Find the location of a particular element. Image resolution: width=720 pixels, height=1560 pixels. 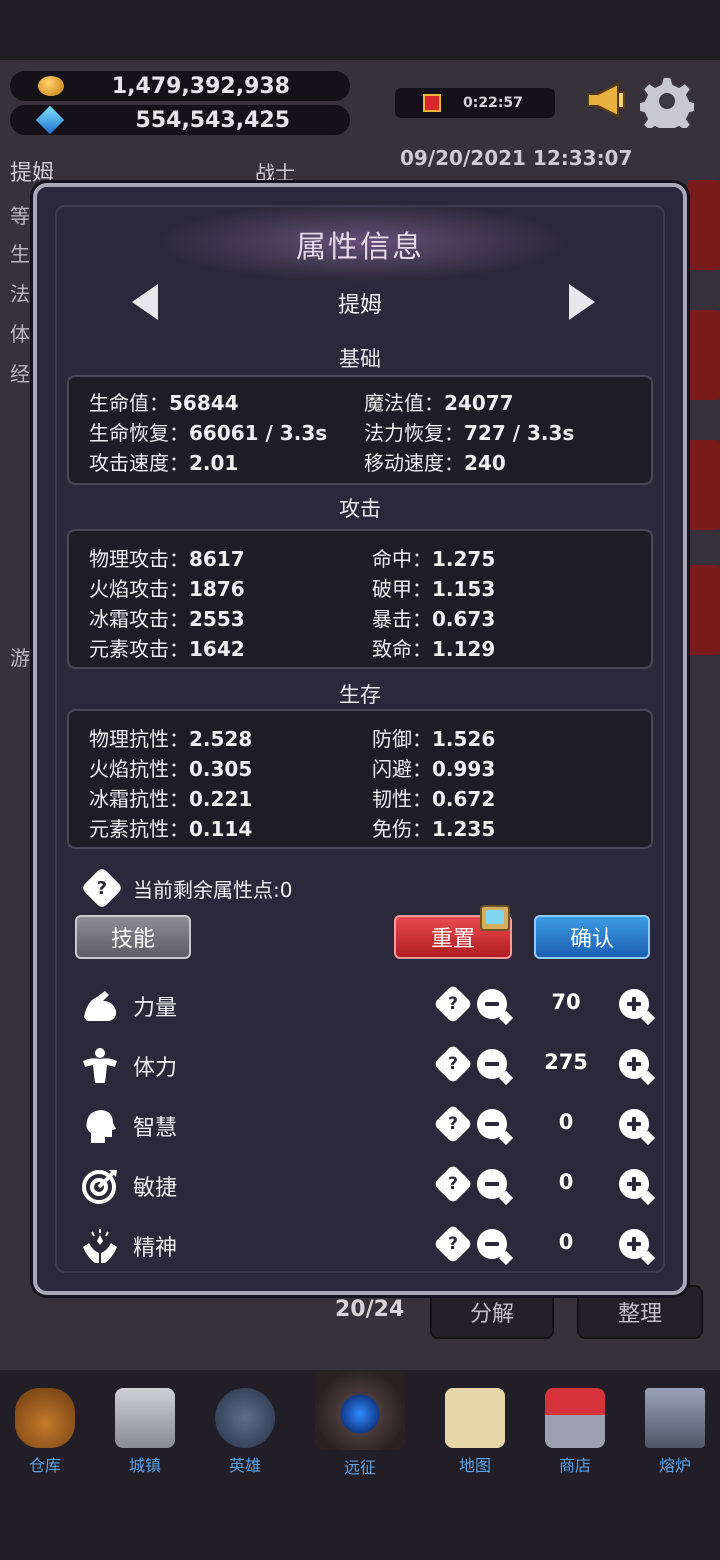

gem-counter: 554,543,425 is located at coordinates (180, 120).